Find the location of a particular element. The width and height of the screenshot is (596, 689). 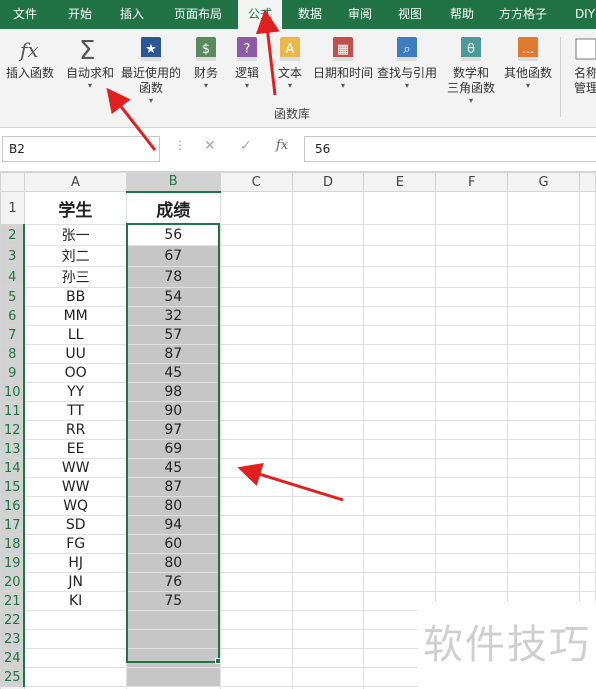

cell-a: 张一 is located at coordinates (75, 235).